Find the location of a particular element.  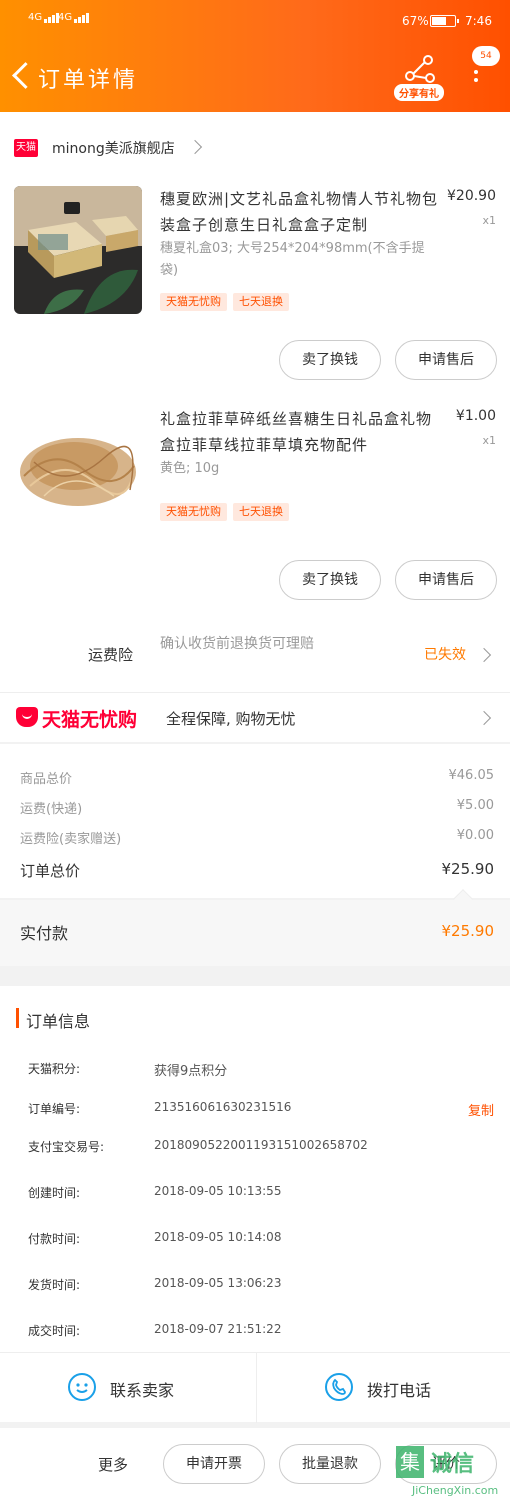

summary-row: 运费(快递) ¥5.00 is located at coordinates (257, 810).